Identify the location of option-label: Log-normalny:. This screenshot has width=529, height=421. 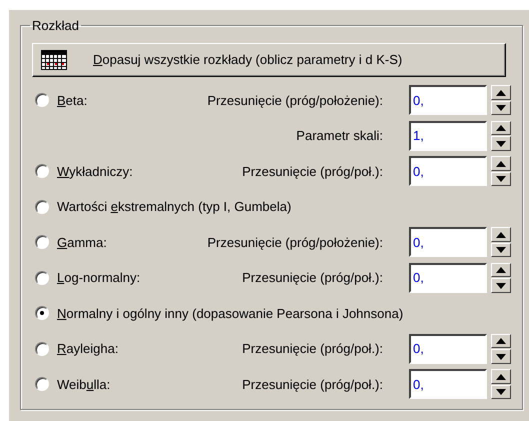
(98, 278).